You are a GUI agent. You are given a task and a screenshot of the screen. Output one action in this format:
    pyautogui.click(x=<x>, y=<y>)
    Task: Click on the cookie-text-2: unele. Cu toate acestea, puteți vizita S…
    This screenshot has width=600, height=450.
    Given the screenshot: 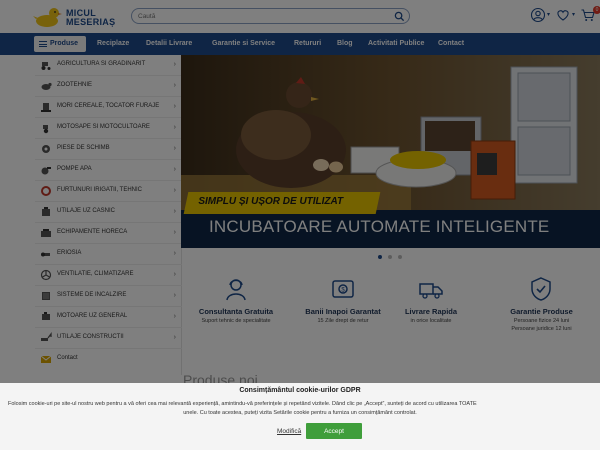 What is the action you would take?
    pyautogui.click(x=300, y=413)
    